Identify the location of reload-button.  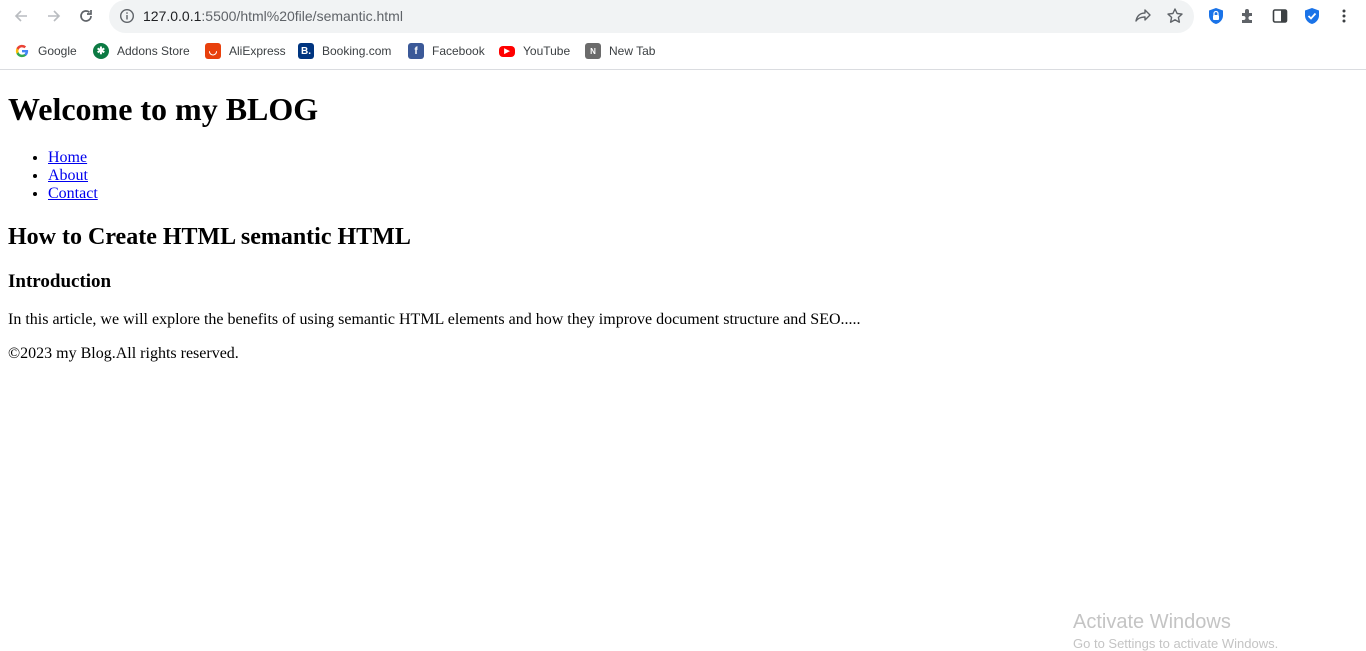
(86, 16).